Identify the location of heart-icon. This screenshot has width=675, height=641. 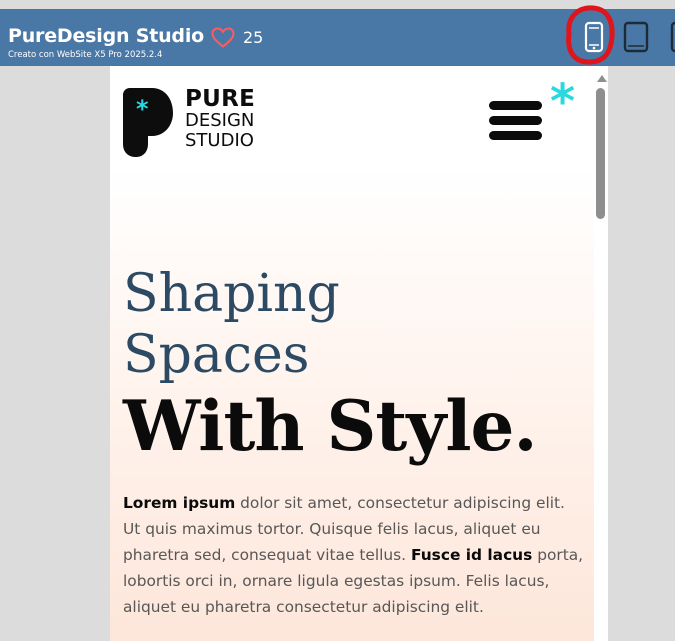
(223, 37).